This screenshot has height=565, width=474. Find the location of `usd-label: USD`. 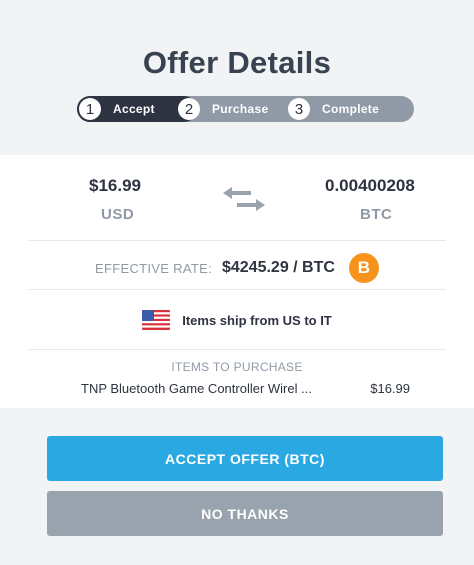

usd-label: USD is located at coordinates (118, 214).